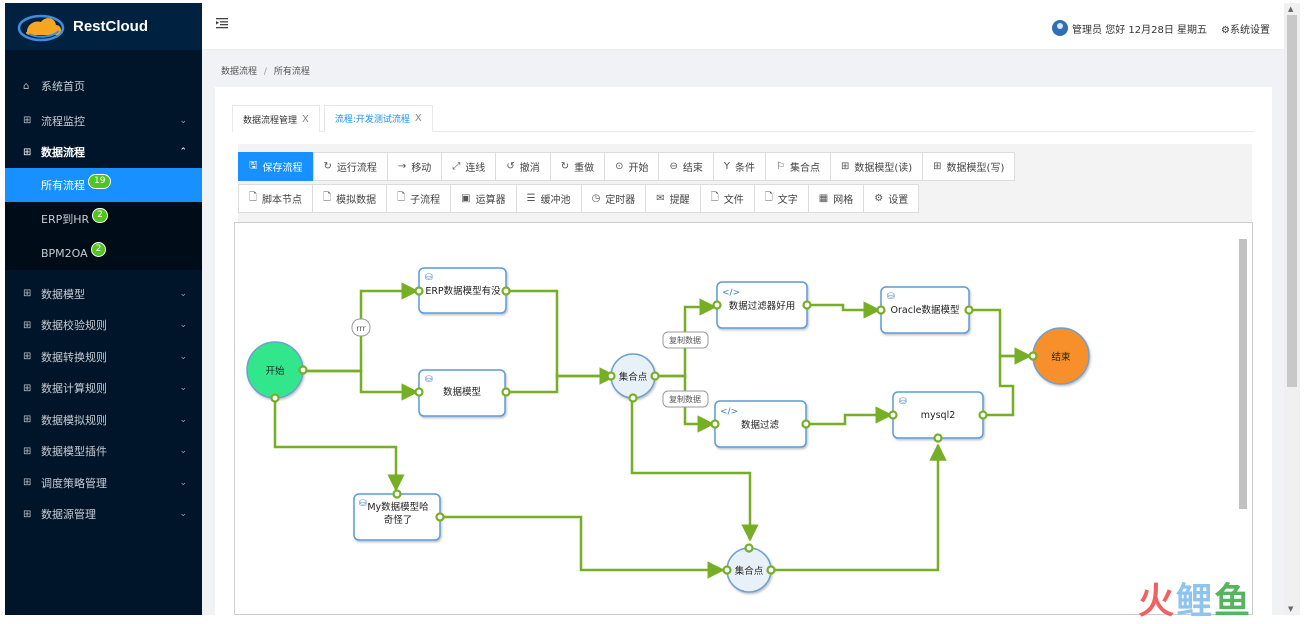 The width and height of the screenshot is (1305, 624). I want to click on edge-mysql-end, so click(1008, 382).